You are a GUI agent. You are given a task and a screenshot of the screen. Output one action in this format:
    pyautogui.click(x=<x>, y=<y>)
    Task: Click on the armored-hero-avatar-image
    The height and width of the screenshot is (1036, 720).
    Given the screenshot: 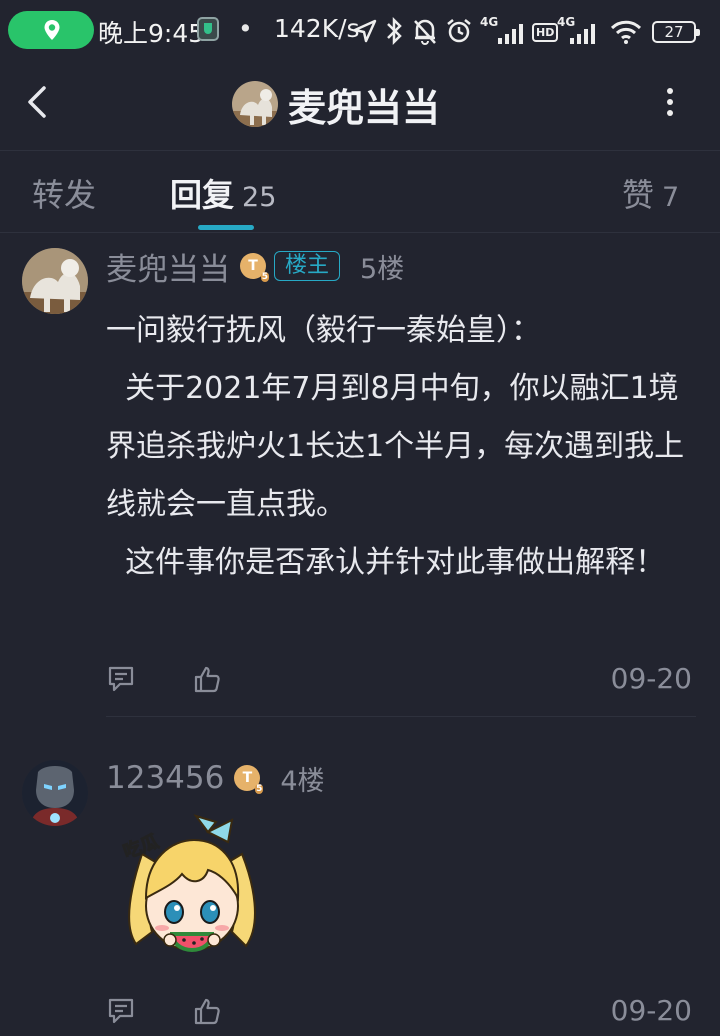 What is the action you would take?
    pyautogui.click(x=55, y=793)
    